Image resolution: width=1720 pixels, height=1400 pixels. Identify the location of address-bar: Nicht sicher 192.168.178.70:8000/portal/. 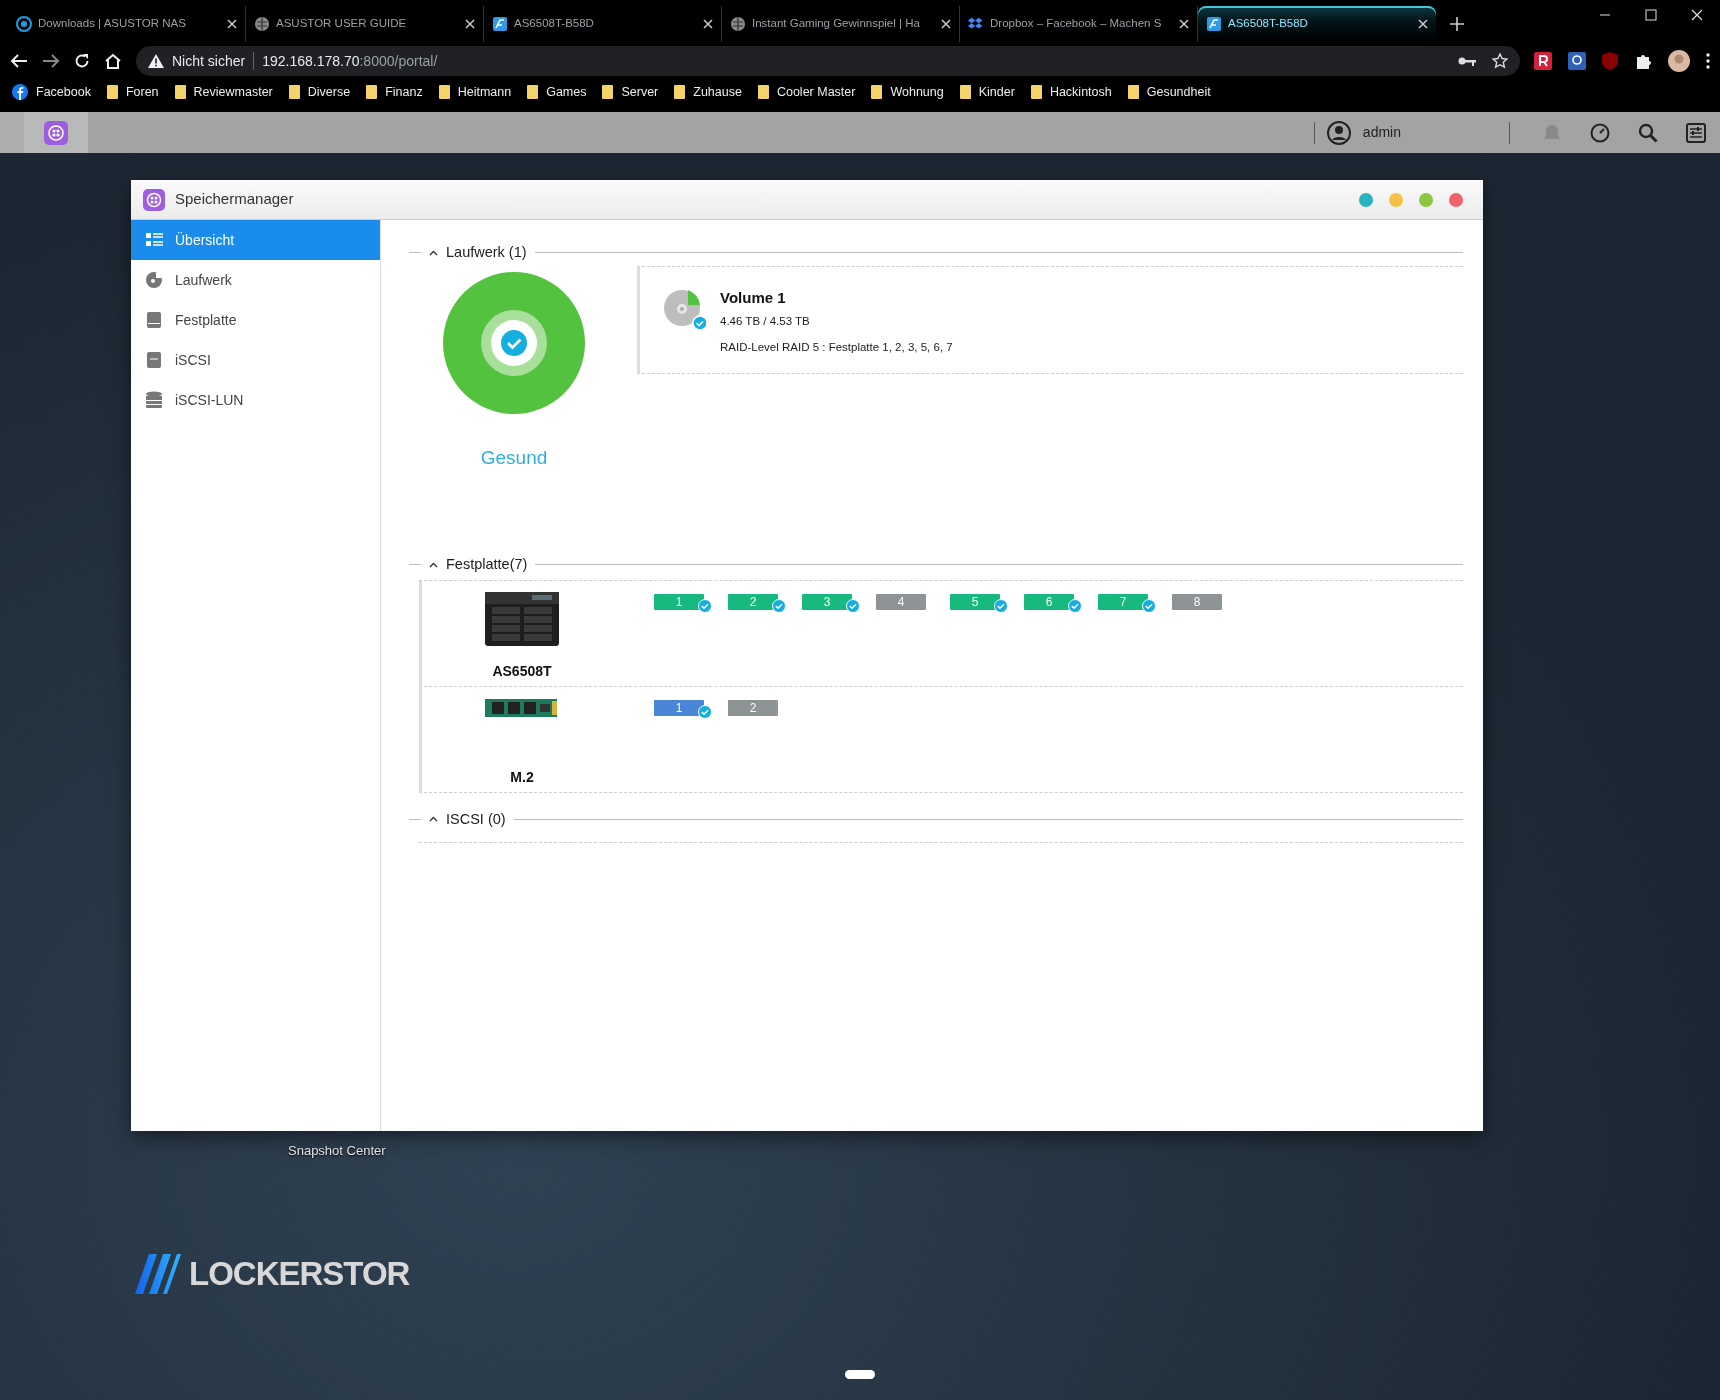
(828, 61).